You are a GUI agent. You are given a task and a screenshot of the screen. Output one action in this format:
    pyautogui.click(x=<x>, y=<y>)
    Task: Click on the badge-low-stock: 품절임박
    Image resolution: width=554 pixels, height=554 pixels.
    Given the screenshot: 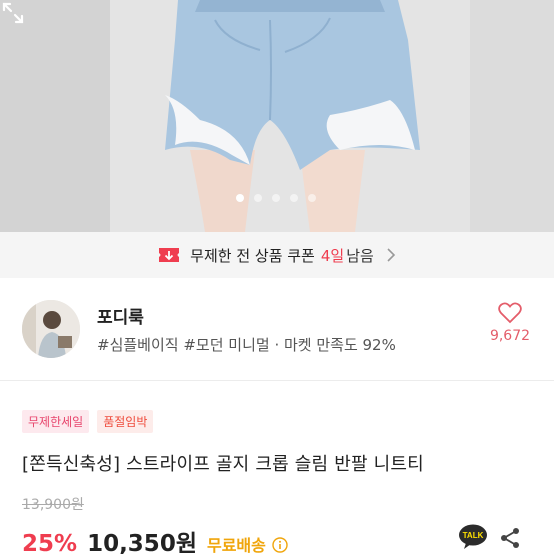 What is the action you would take?
    pyautogui.click(x=125, y=421)
    